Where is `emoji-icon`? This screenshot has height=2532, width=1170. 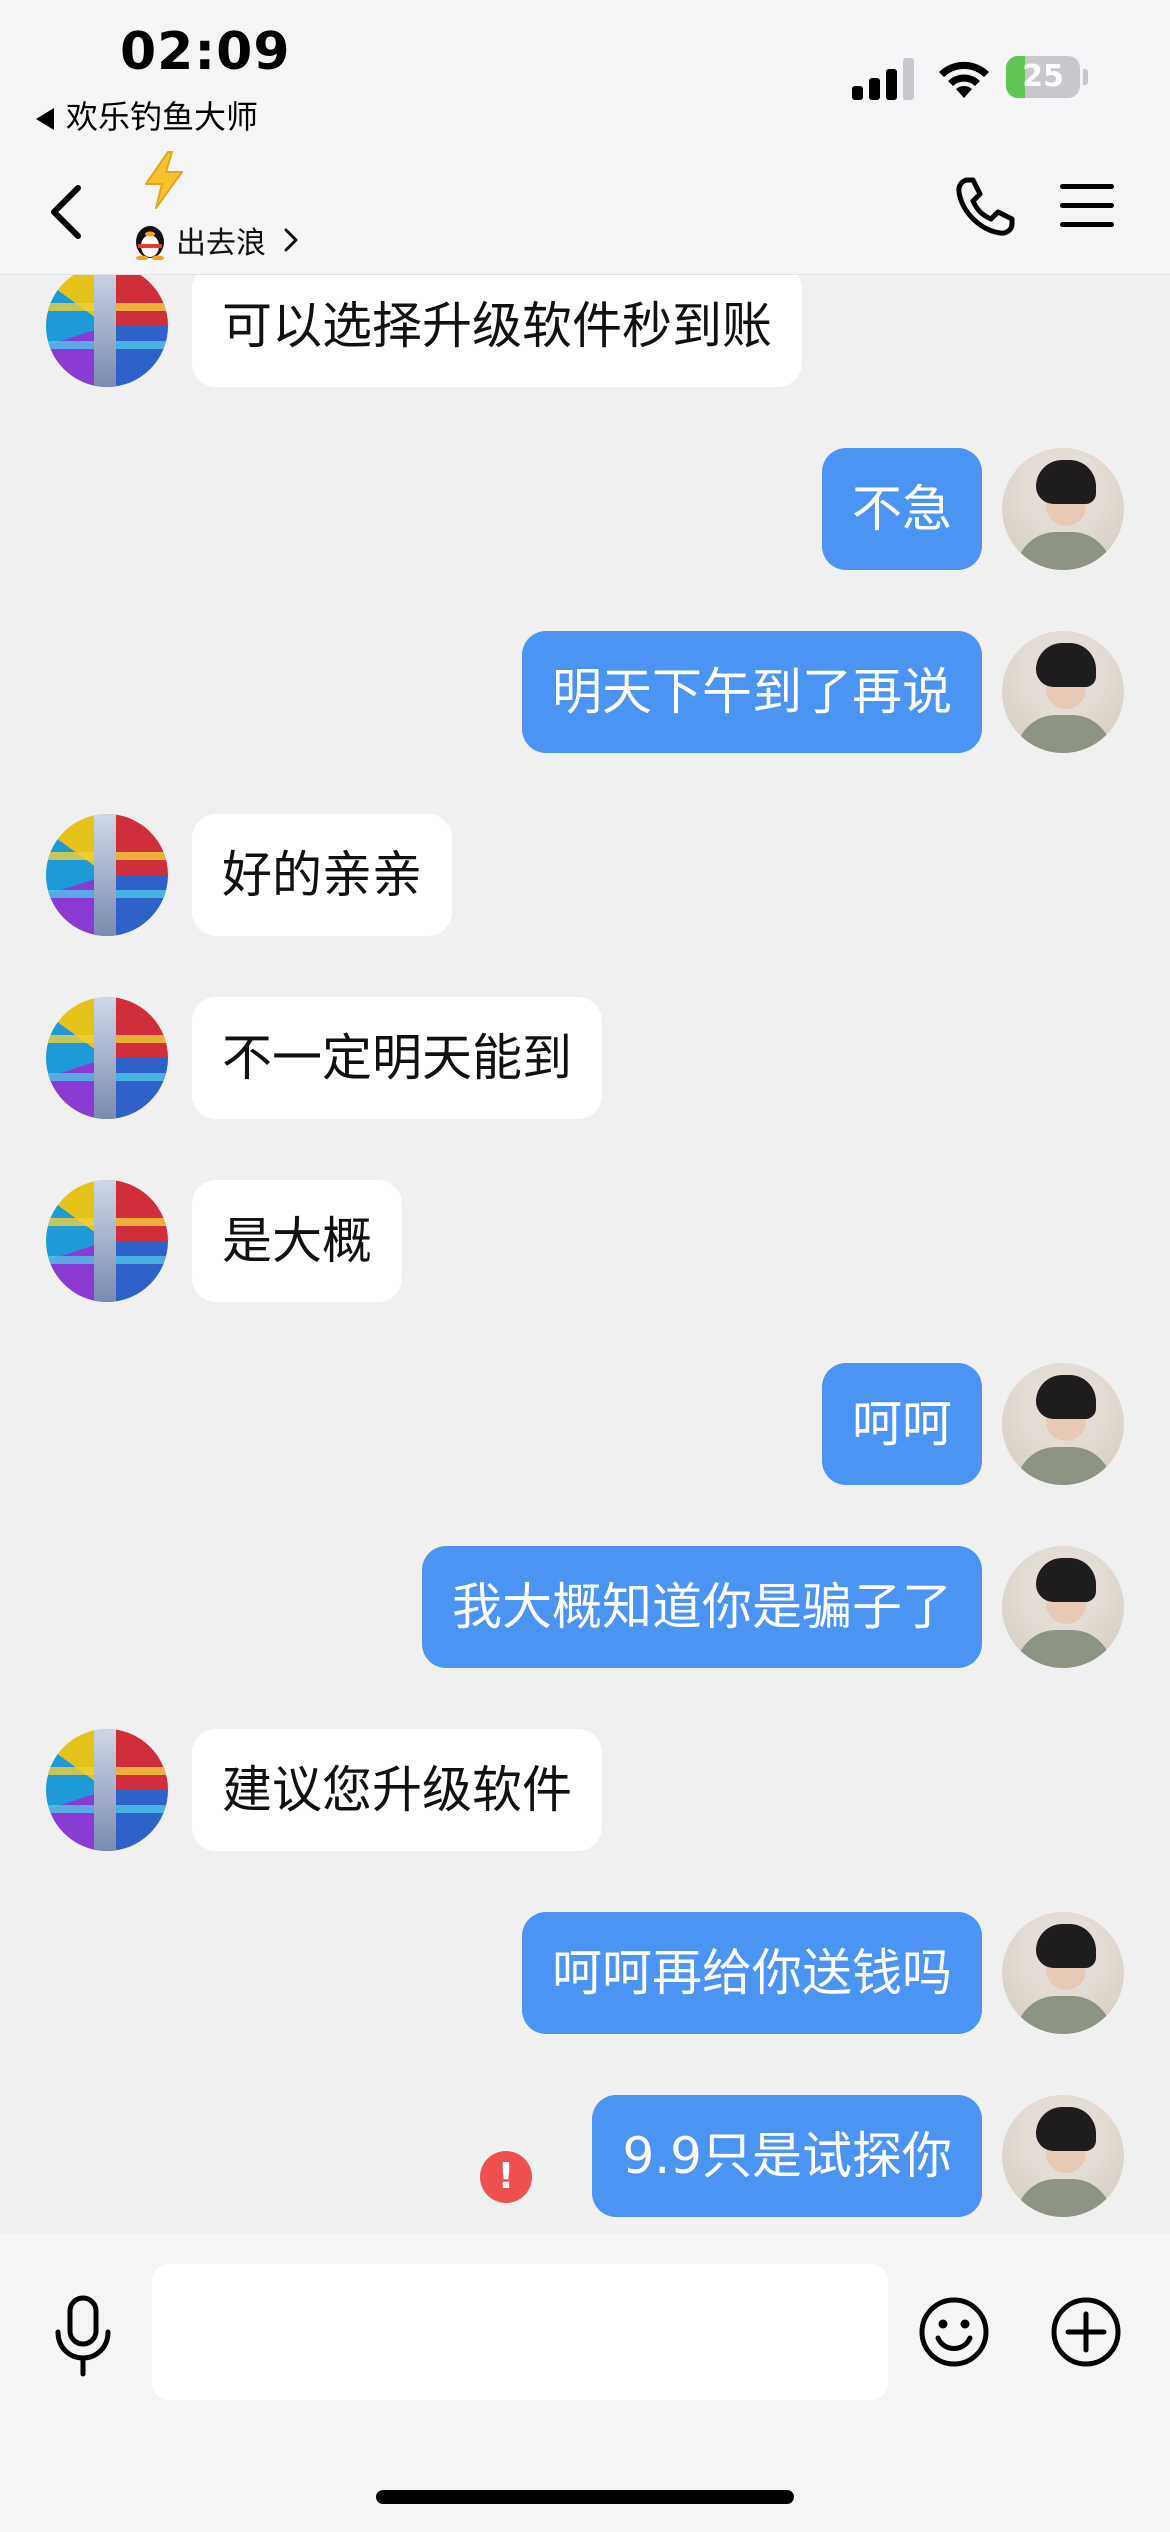
emoji-icon is located at coordinates (954, 2332).